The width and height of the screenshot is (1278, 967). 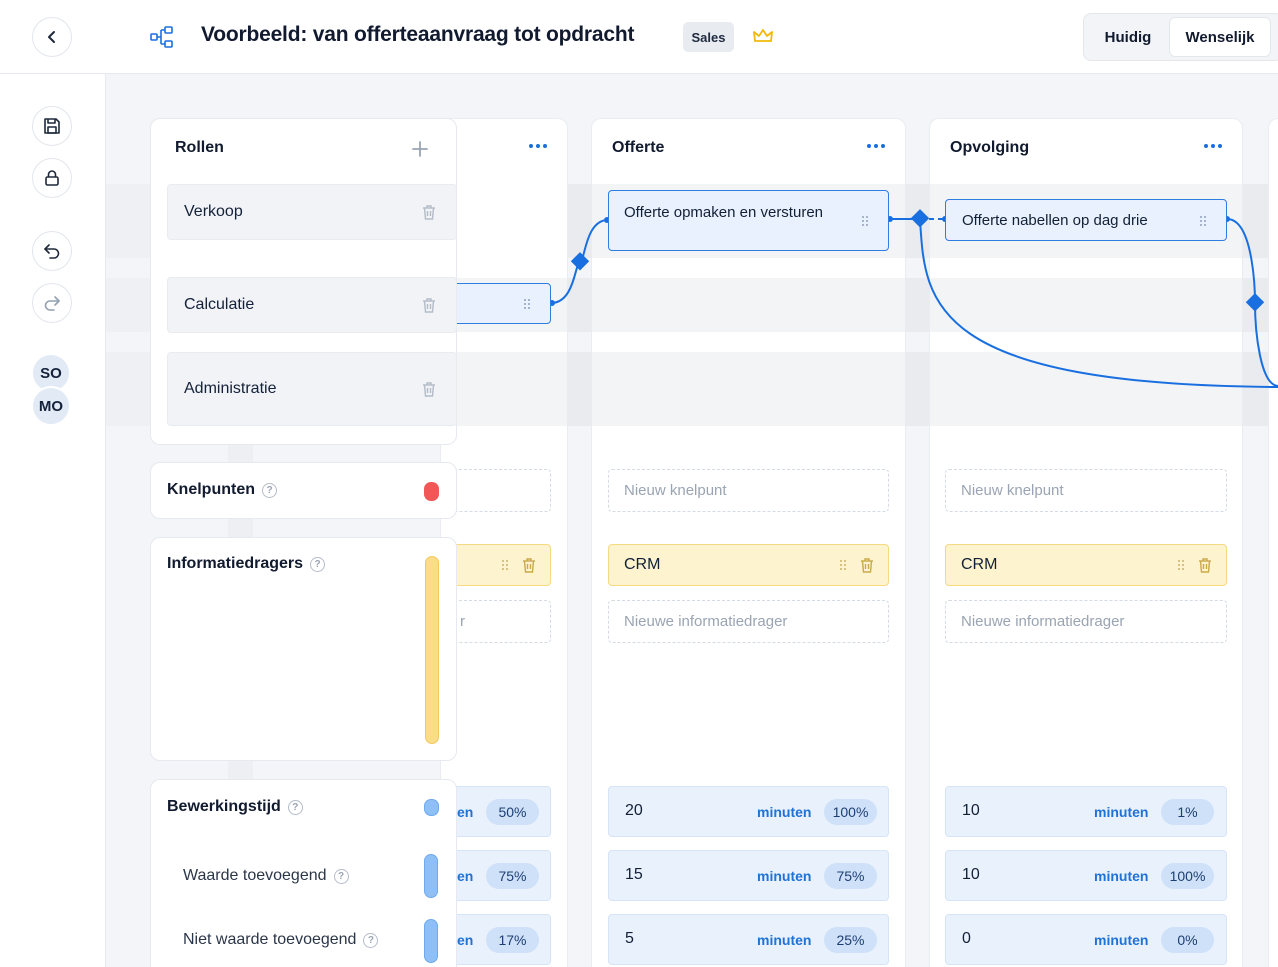 What do you see at coordinates (634, 874) in the screenshot?
I see `time-value: 15` at bounding box center [634, 874].